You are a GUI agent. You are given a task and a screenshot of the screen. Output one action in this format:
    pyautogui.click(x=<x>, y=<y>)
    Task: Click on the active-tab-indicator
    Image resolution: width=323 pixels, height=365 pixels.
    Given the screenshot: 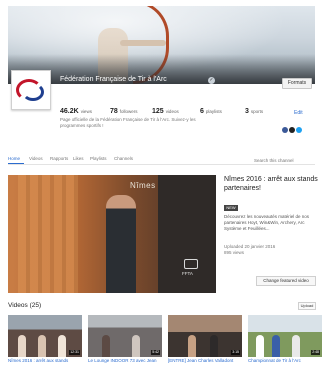 What is the action you would take?
    pyautogui.click(x=16, y=163)
    